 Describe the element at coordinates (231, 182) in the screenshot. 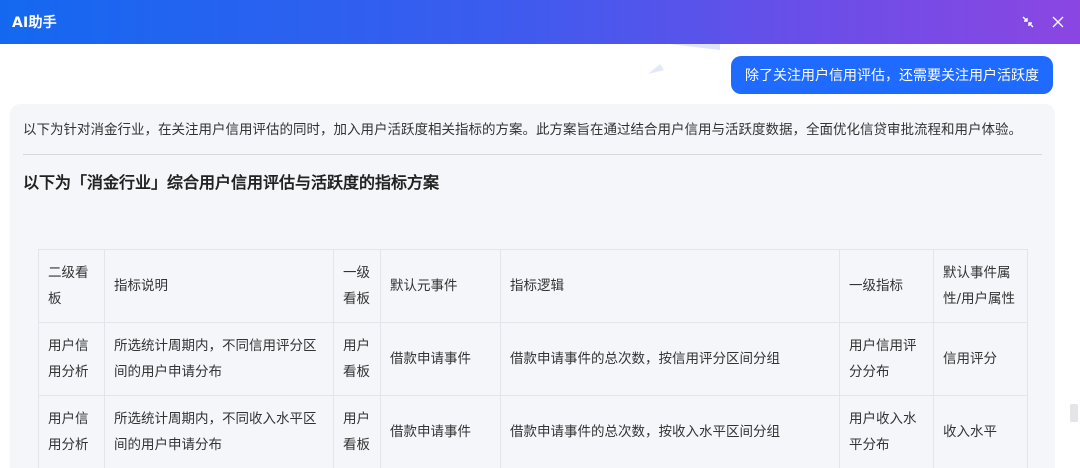

I see `answer-heading: 以下为「消金行业」综合用户信用评估与活跃度的指标方案` at that location.